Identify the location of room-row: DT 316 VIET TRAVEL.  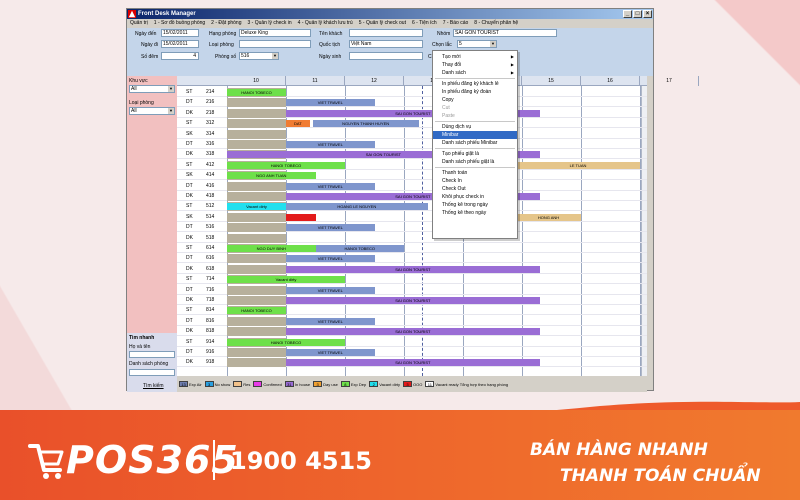
(412, 144).